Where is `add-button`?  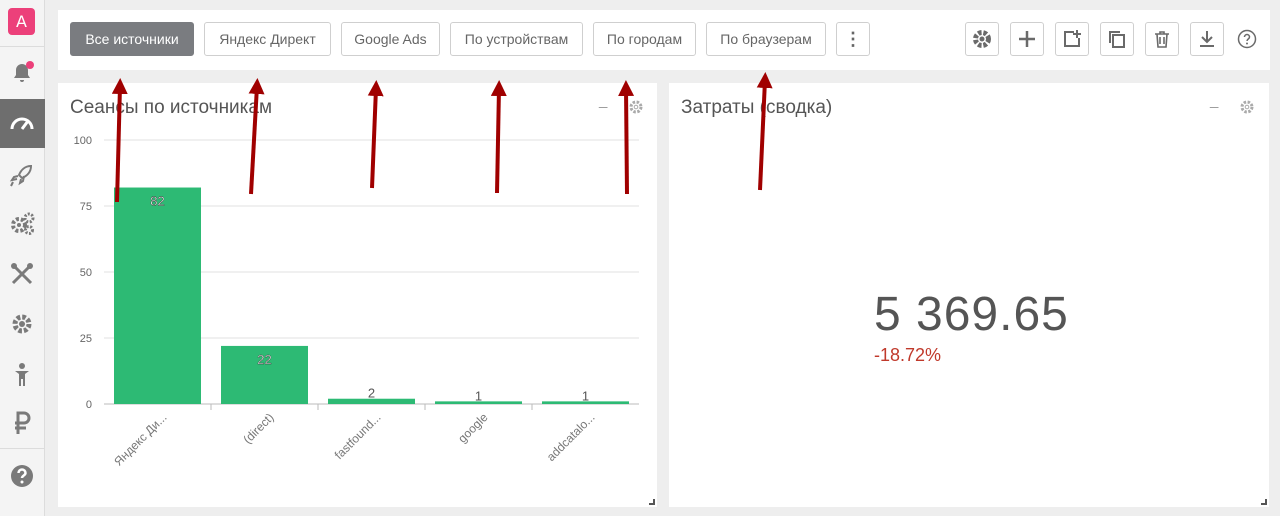
add-button is located at coordinates (1027, 39).